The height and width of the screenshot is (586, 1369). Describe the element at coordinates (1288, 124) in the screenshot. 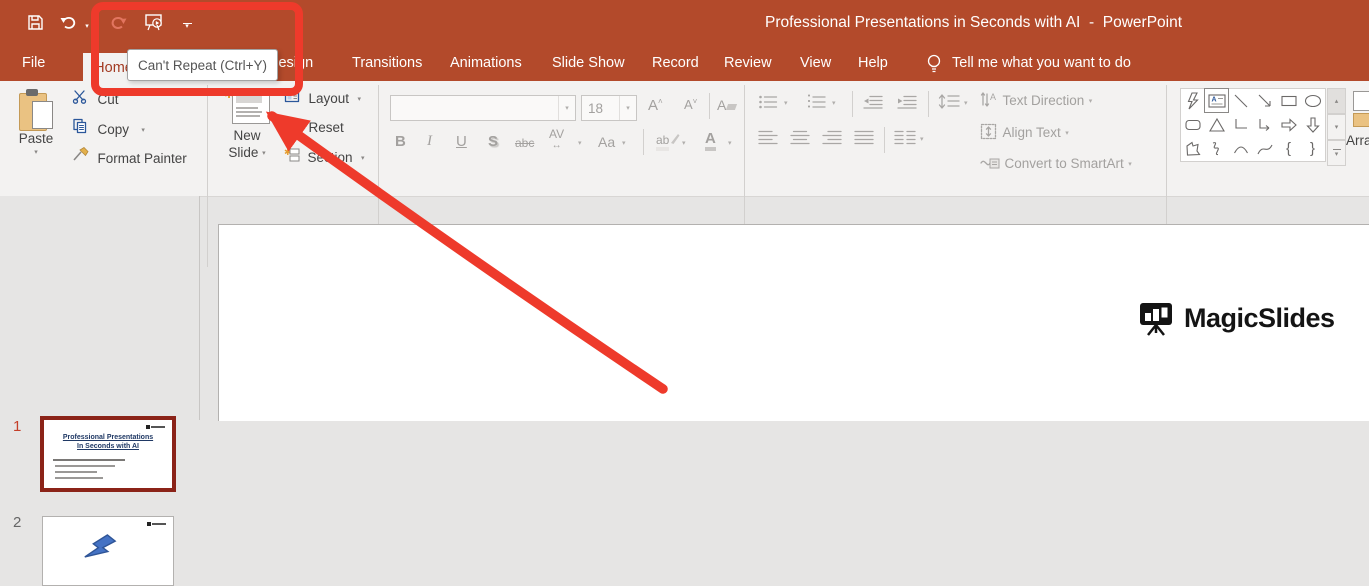

I see `shape-right-arrow-icon` at that location.